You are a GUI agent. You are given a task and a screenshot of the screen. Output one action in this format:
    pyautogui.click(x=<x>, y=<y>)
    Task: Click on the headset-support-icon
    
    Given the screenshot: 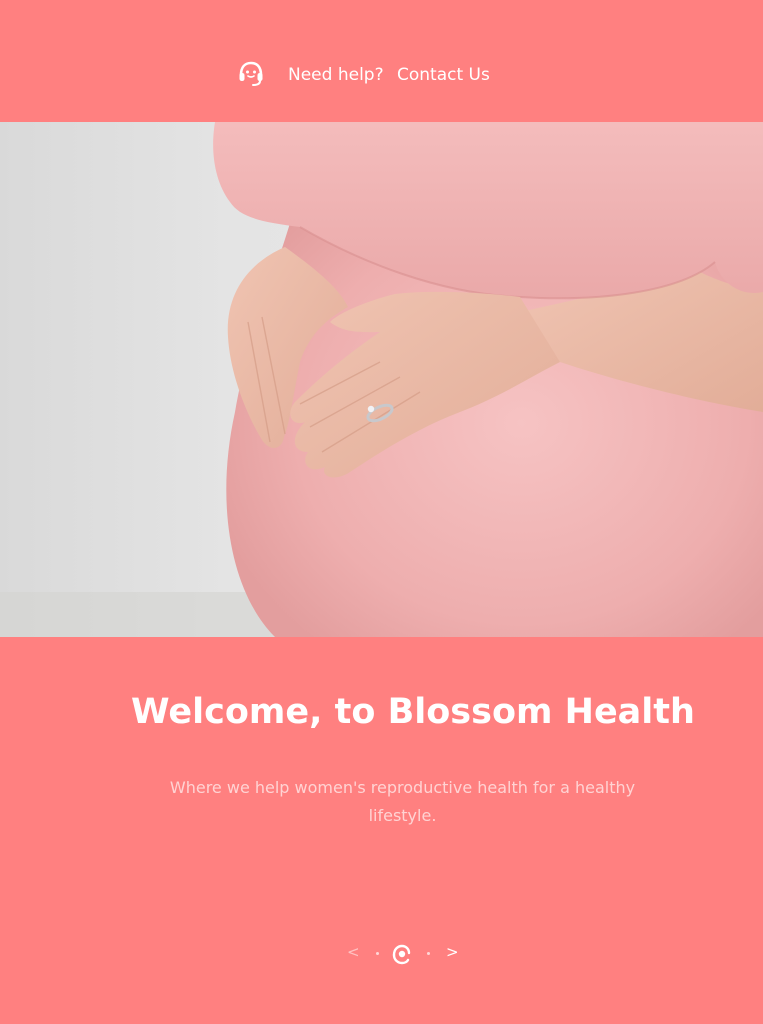 What is the action you would take?
    pyautogui.click(x=251, y=73)
    